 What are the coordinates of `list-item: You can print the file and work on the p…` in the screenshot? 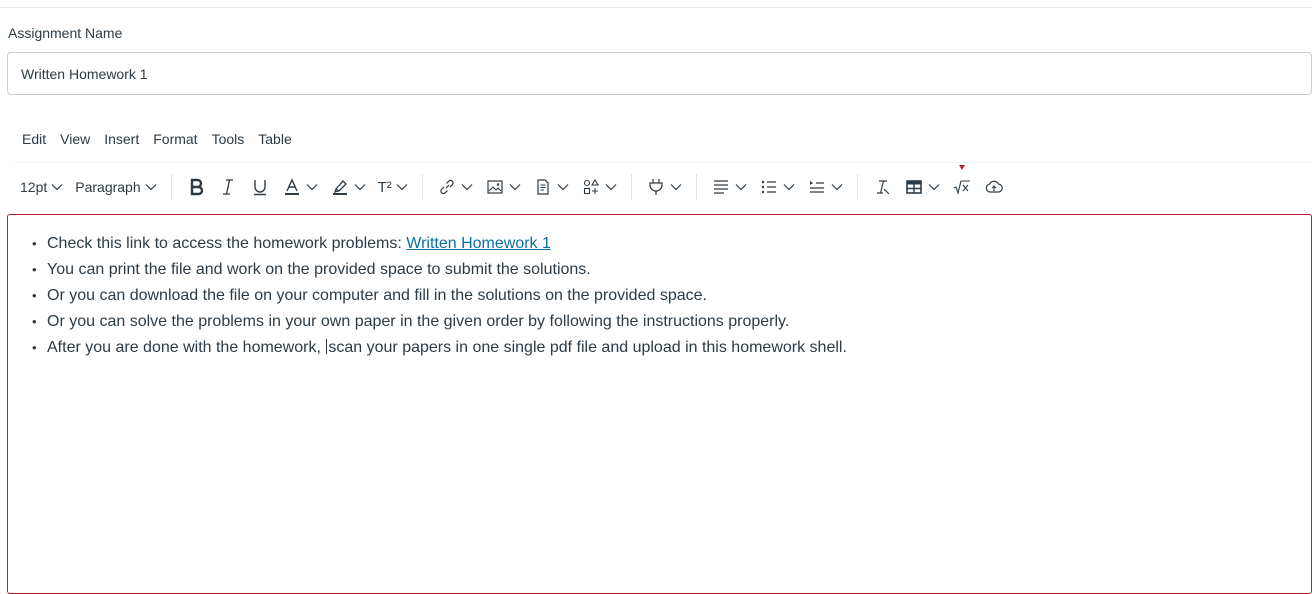 It's located at (439, 270).